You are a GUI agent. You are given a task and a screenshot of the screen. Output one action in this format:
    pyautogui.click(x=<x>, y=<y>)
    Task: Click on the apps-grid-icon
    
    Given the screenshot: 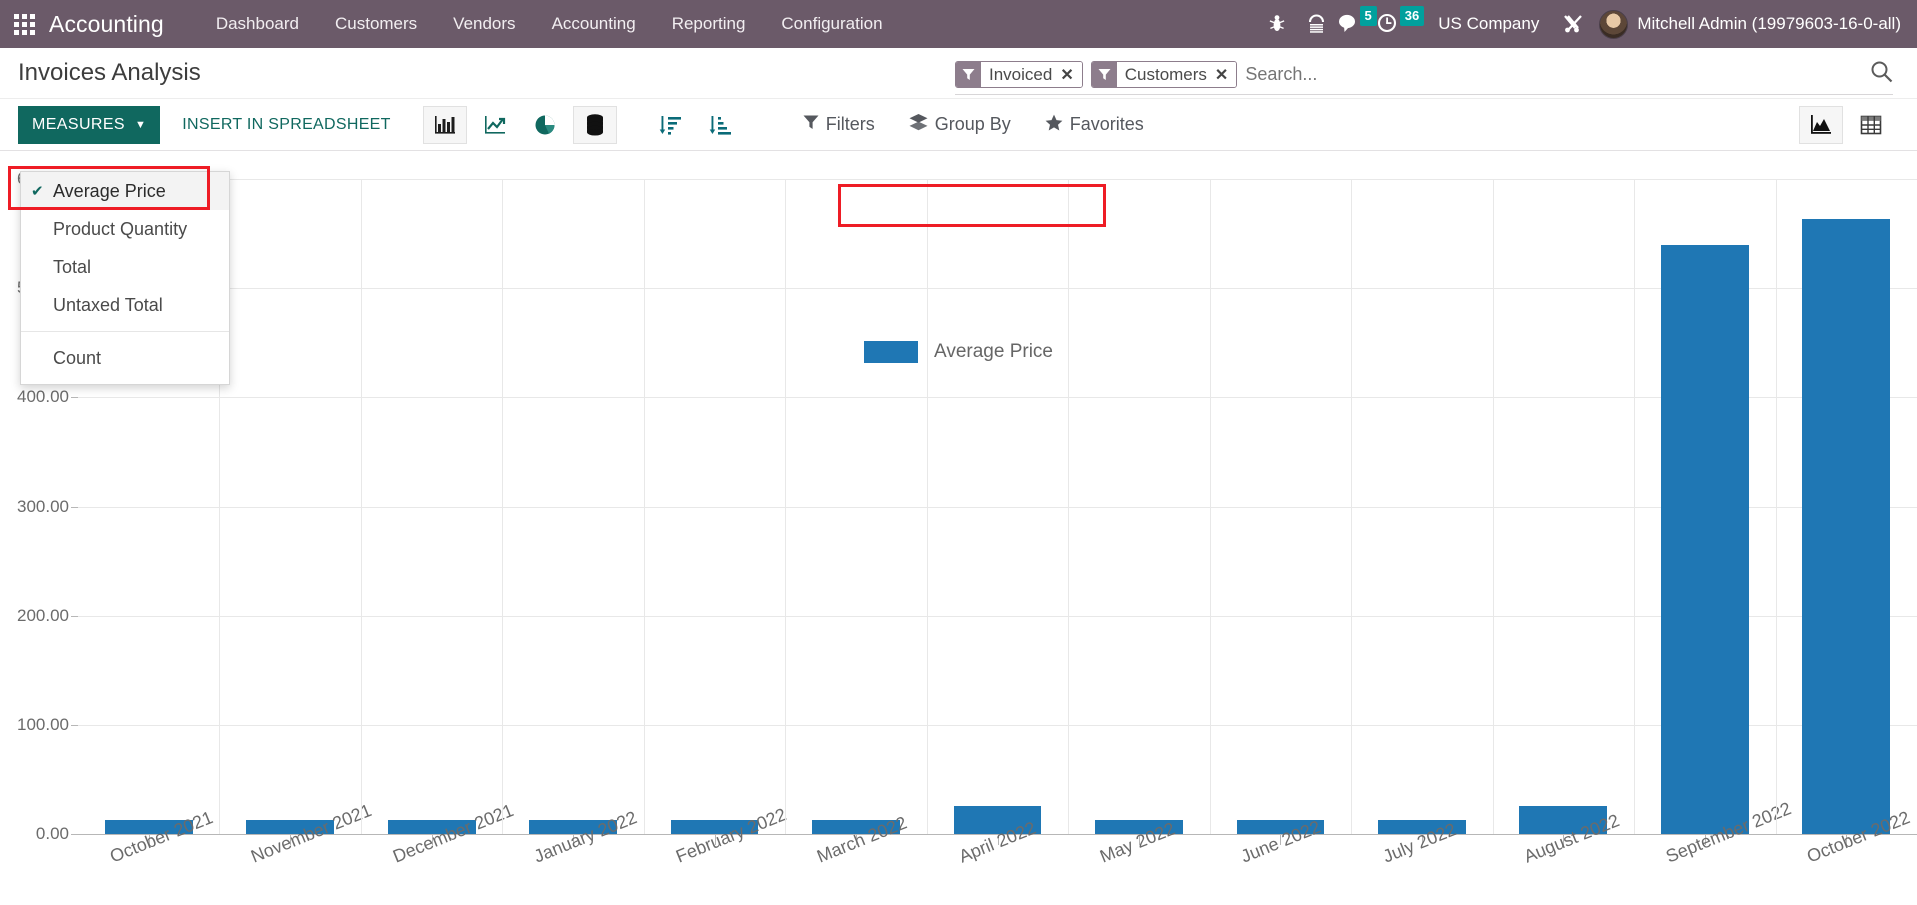 What is the action you would take?
    pyautogui.click(x=24, y=24)
    